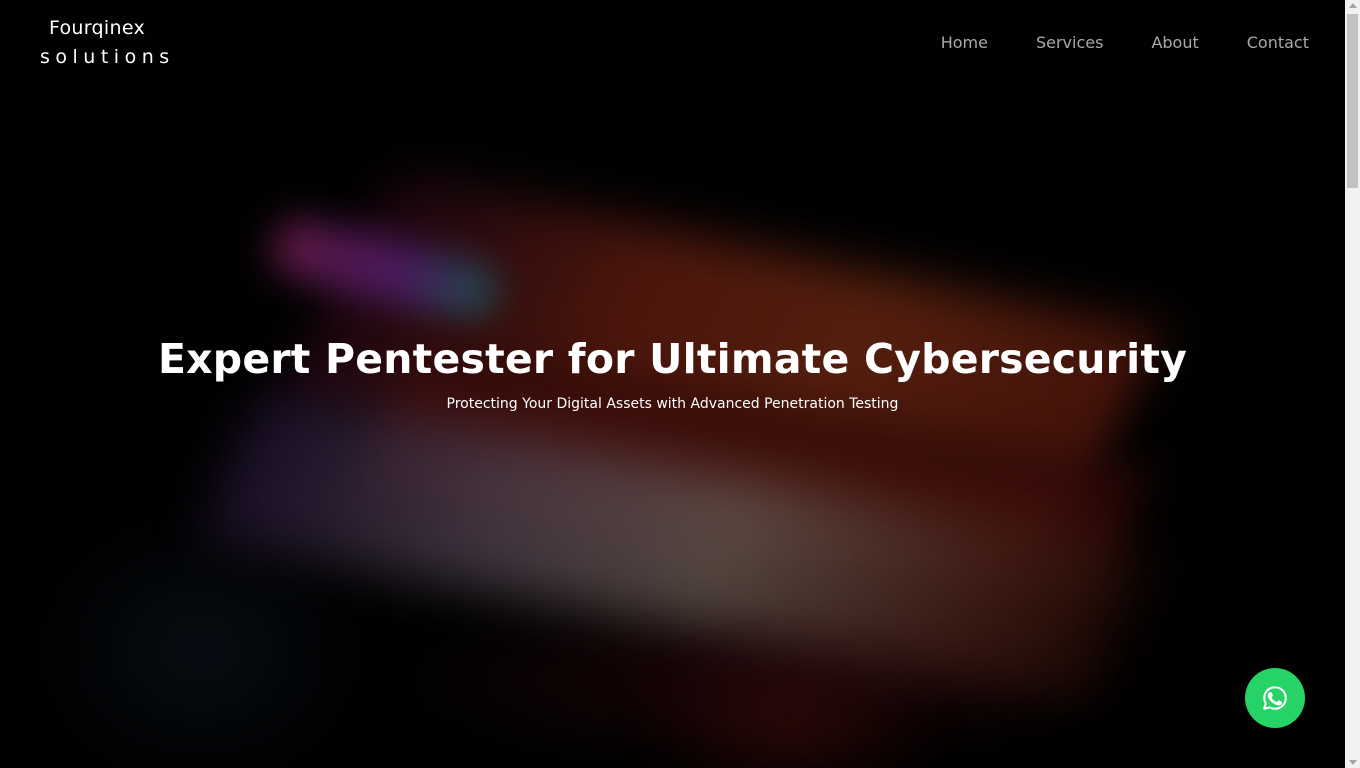  What do you see at coordinates (1278, 43) in the screenshot?
I see `nav-item-contact: Contact` at bounding box center [1278, 43].